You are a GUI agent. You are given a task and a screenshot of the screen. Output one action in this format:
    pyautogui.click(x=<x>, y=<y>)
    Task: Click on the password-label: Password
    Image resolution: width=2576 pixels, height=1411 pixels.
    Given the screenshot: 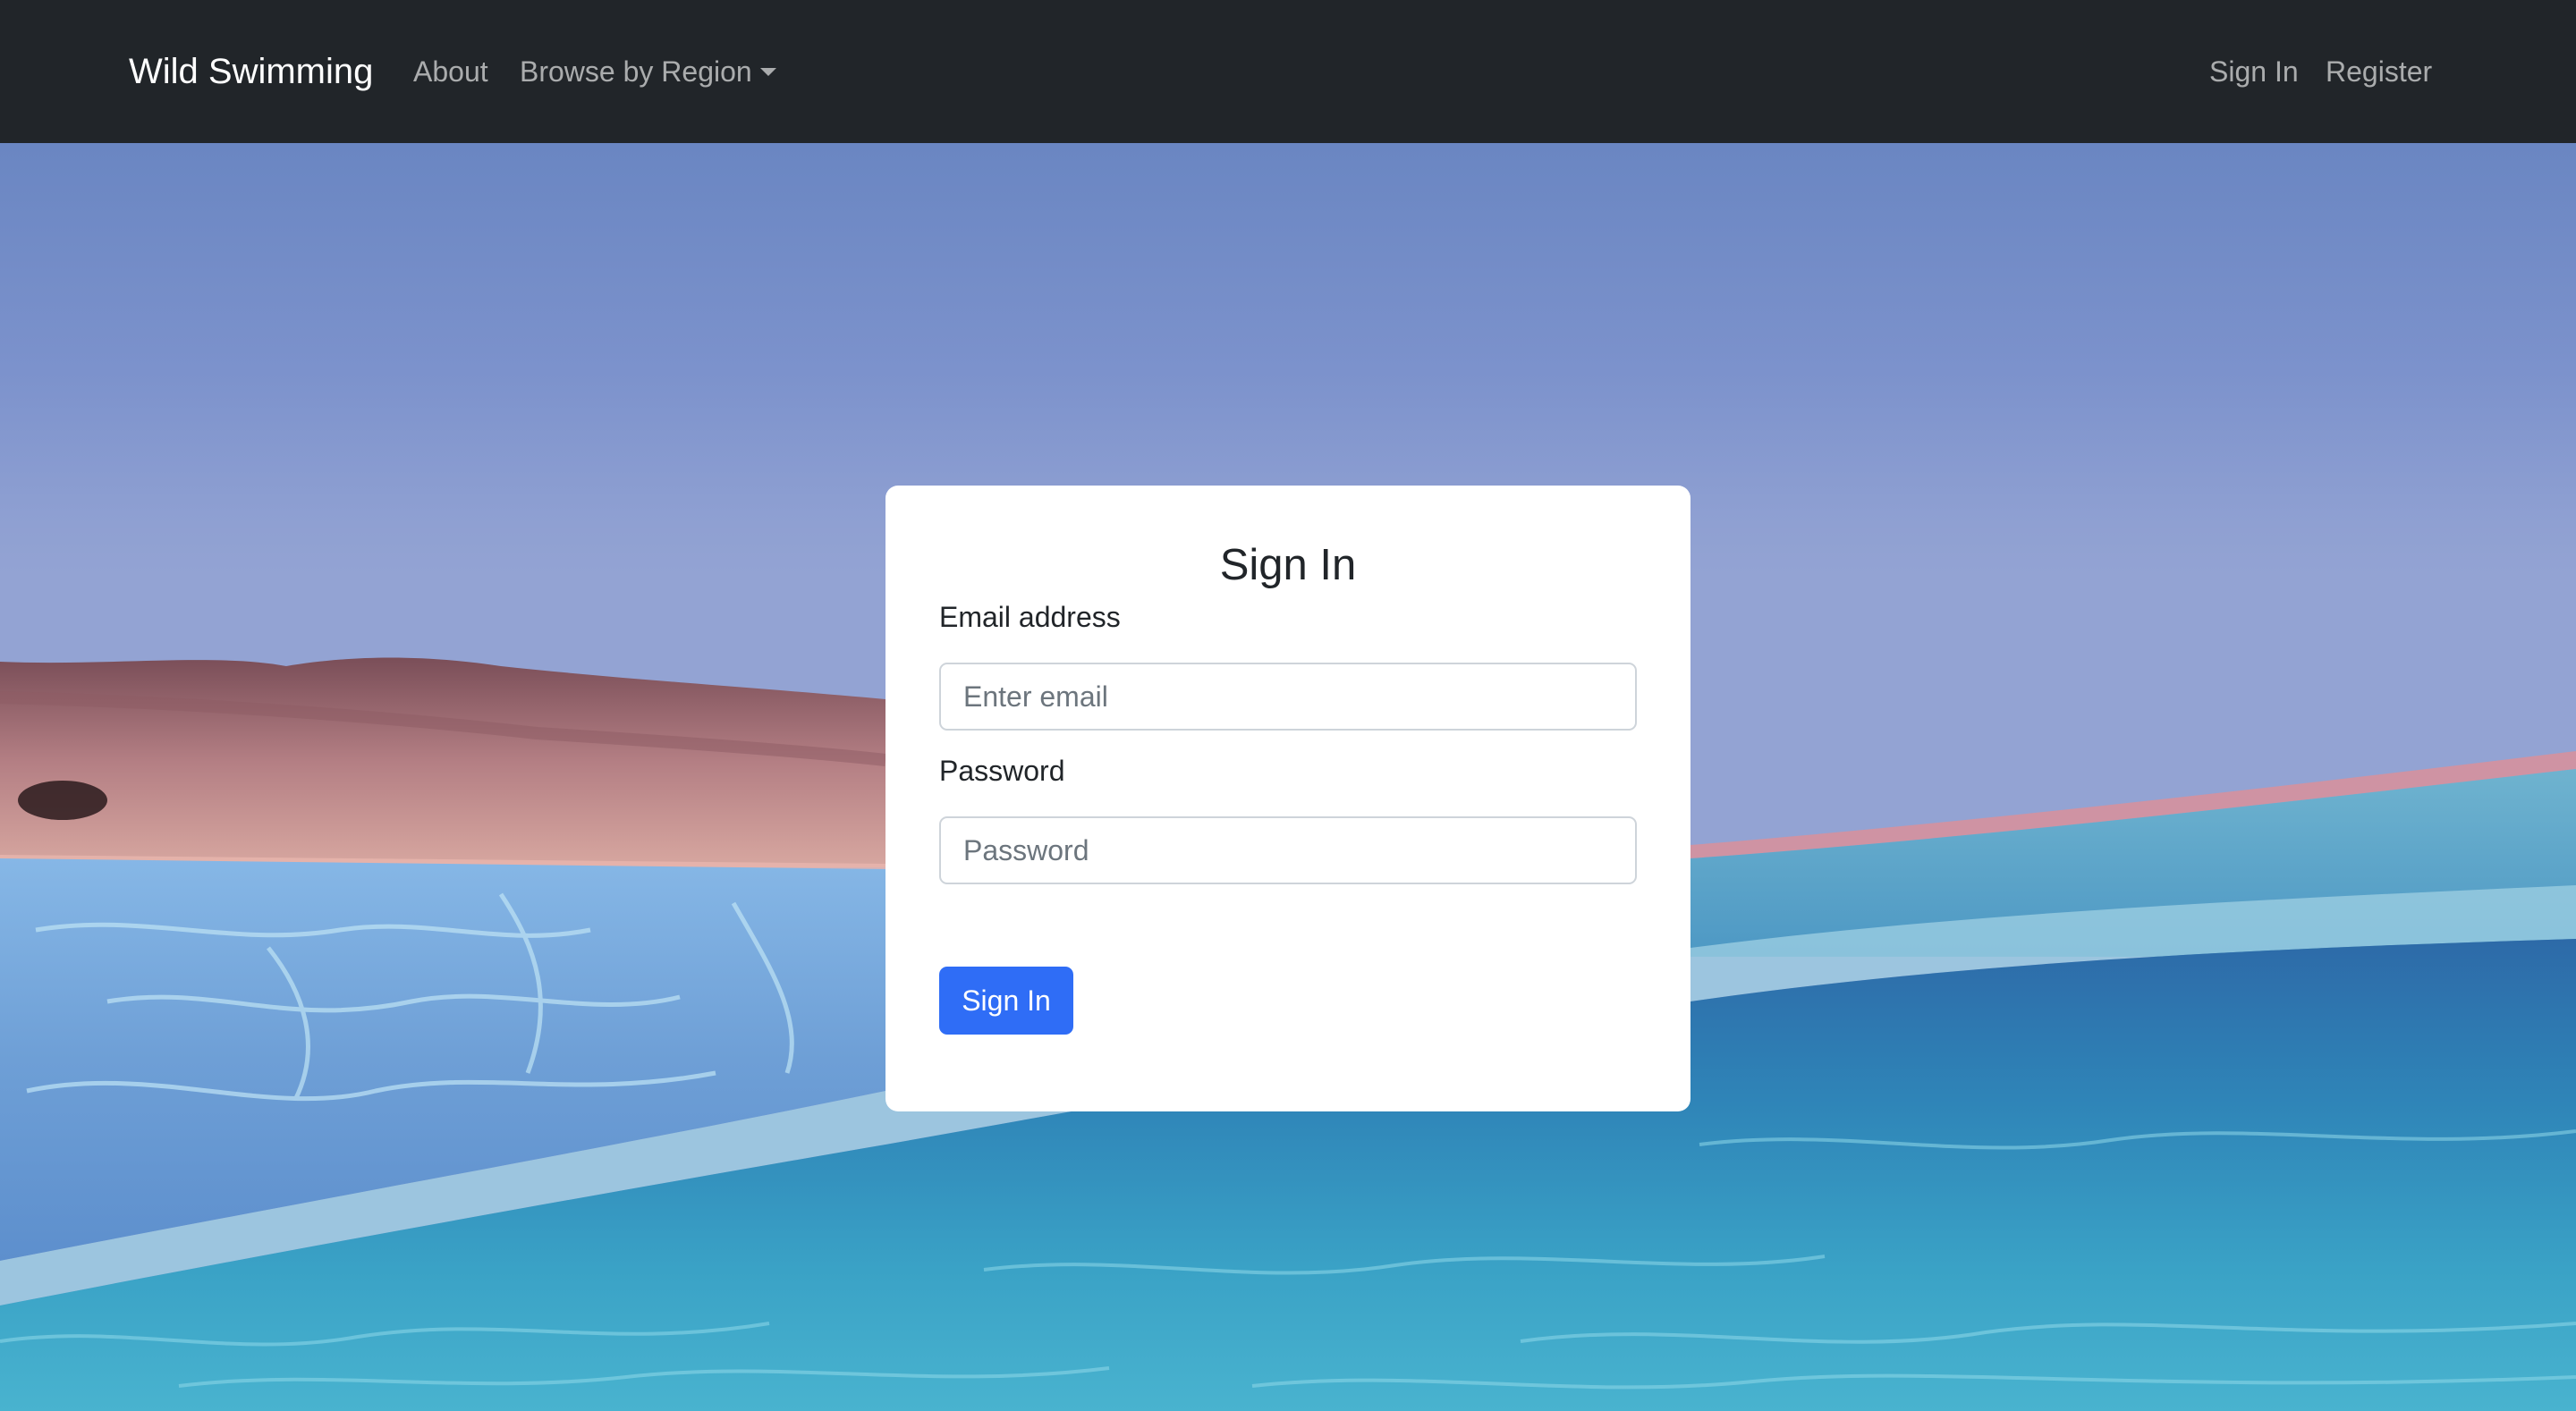 What is the action you would take?
    pyautogui.click(x=1002, y=771)
    